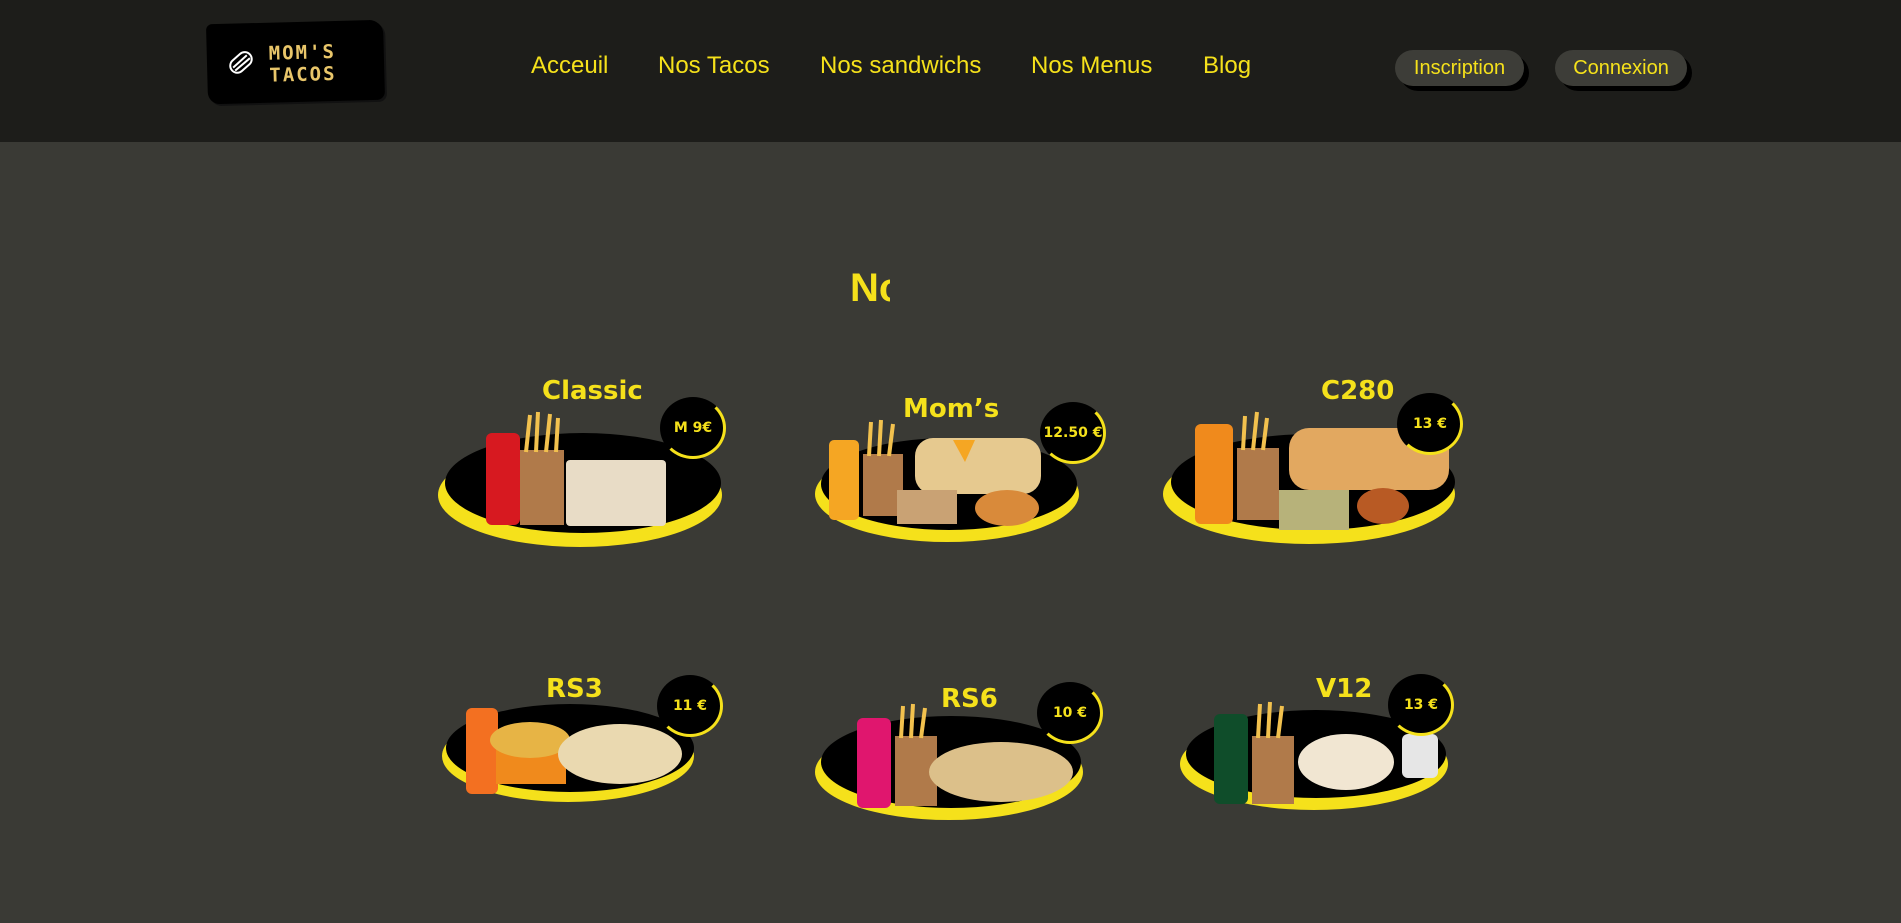 This screenshot has width=1901, height=923. What do you see at coordinates (1227, 66) in the screenshot?
I see `nav-blog: Blog` at bounding box center [1227, 66].